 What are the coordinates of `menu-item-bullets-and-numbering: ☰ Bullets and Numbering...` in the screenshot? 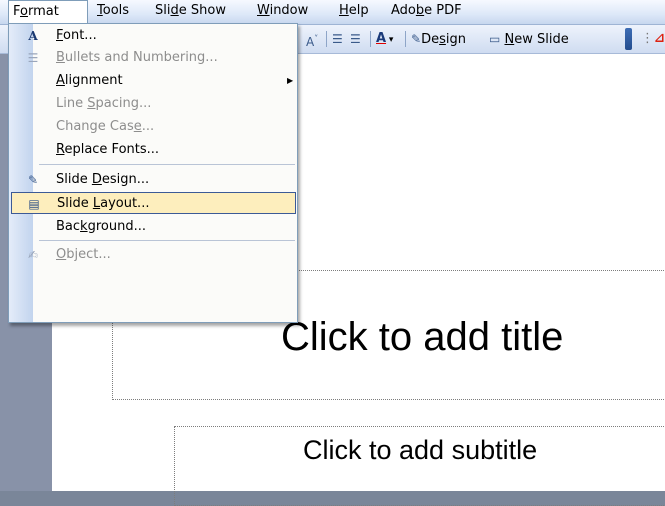 It's located at (153, 58).